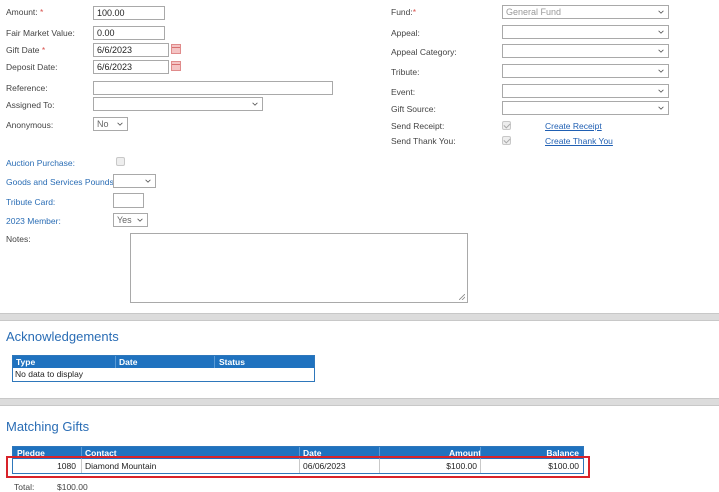  Describe the element at coordinates (40, 163) in the screenshot. I see `auction-label: Auction Purchase:` at that location.